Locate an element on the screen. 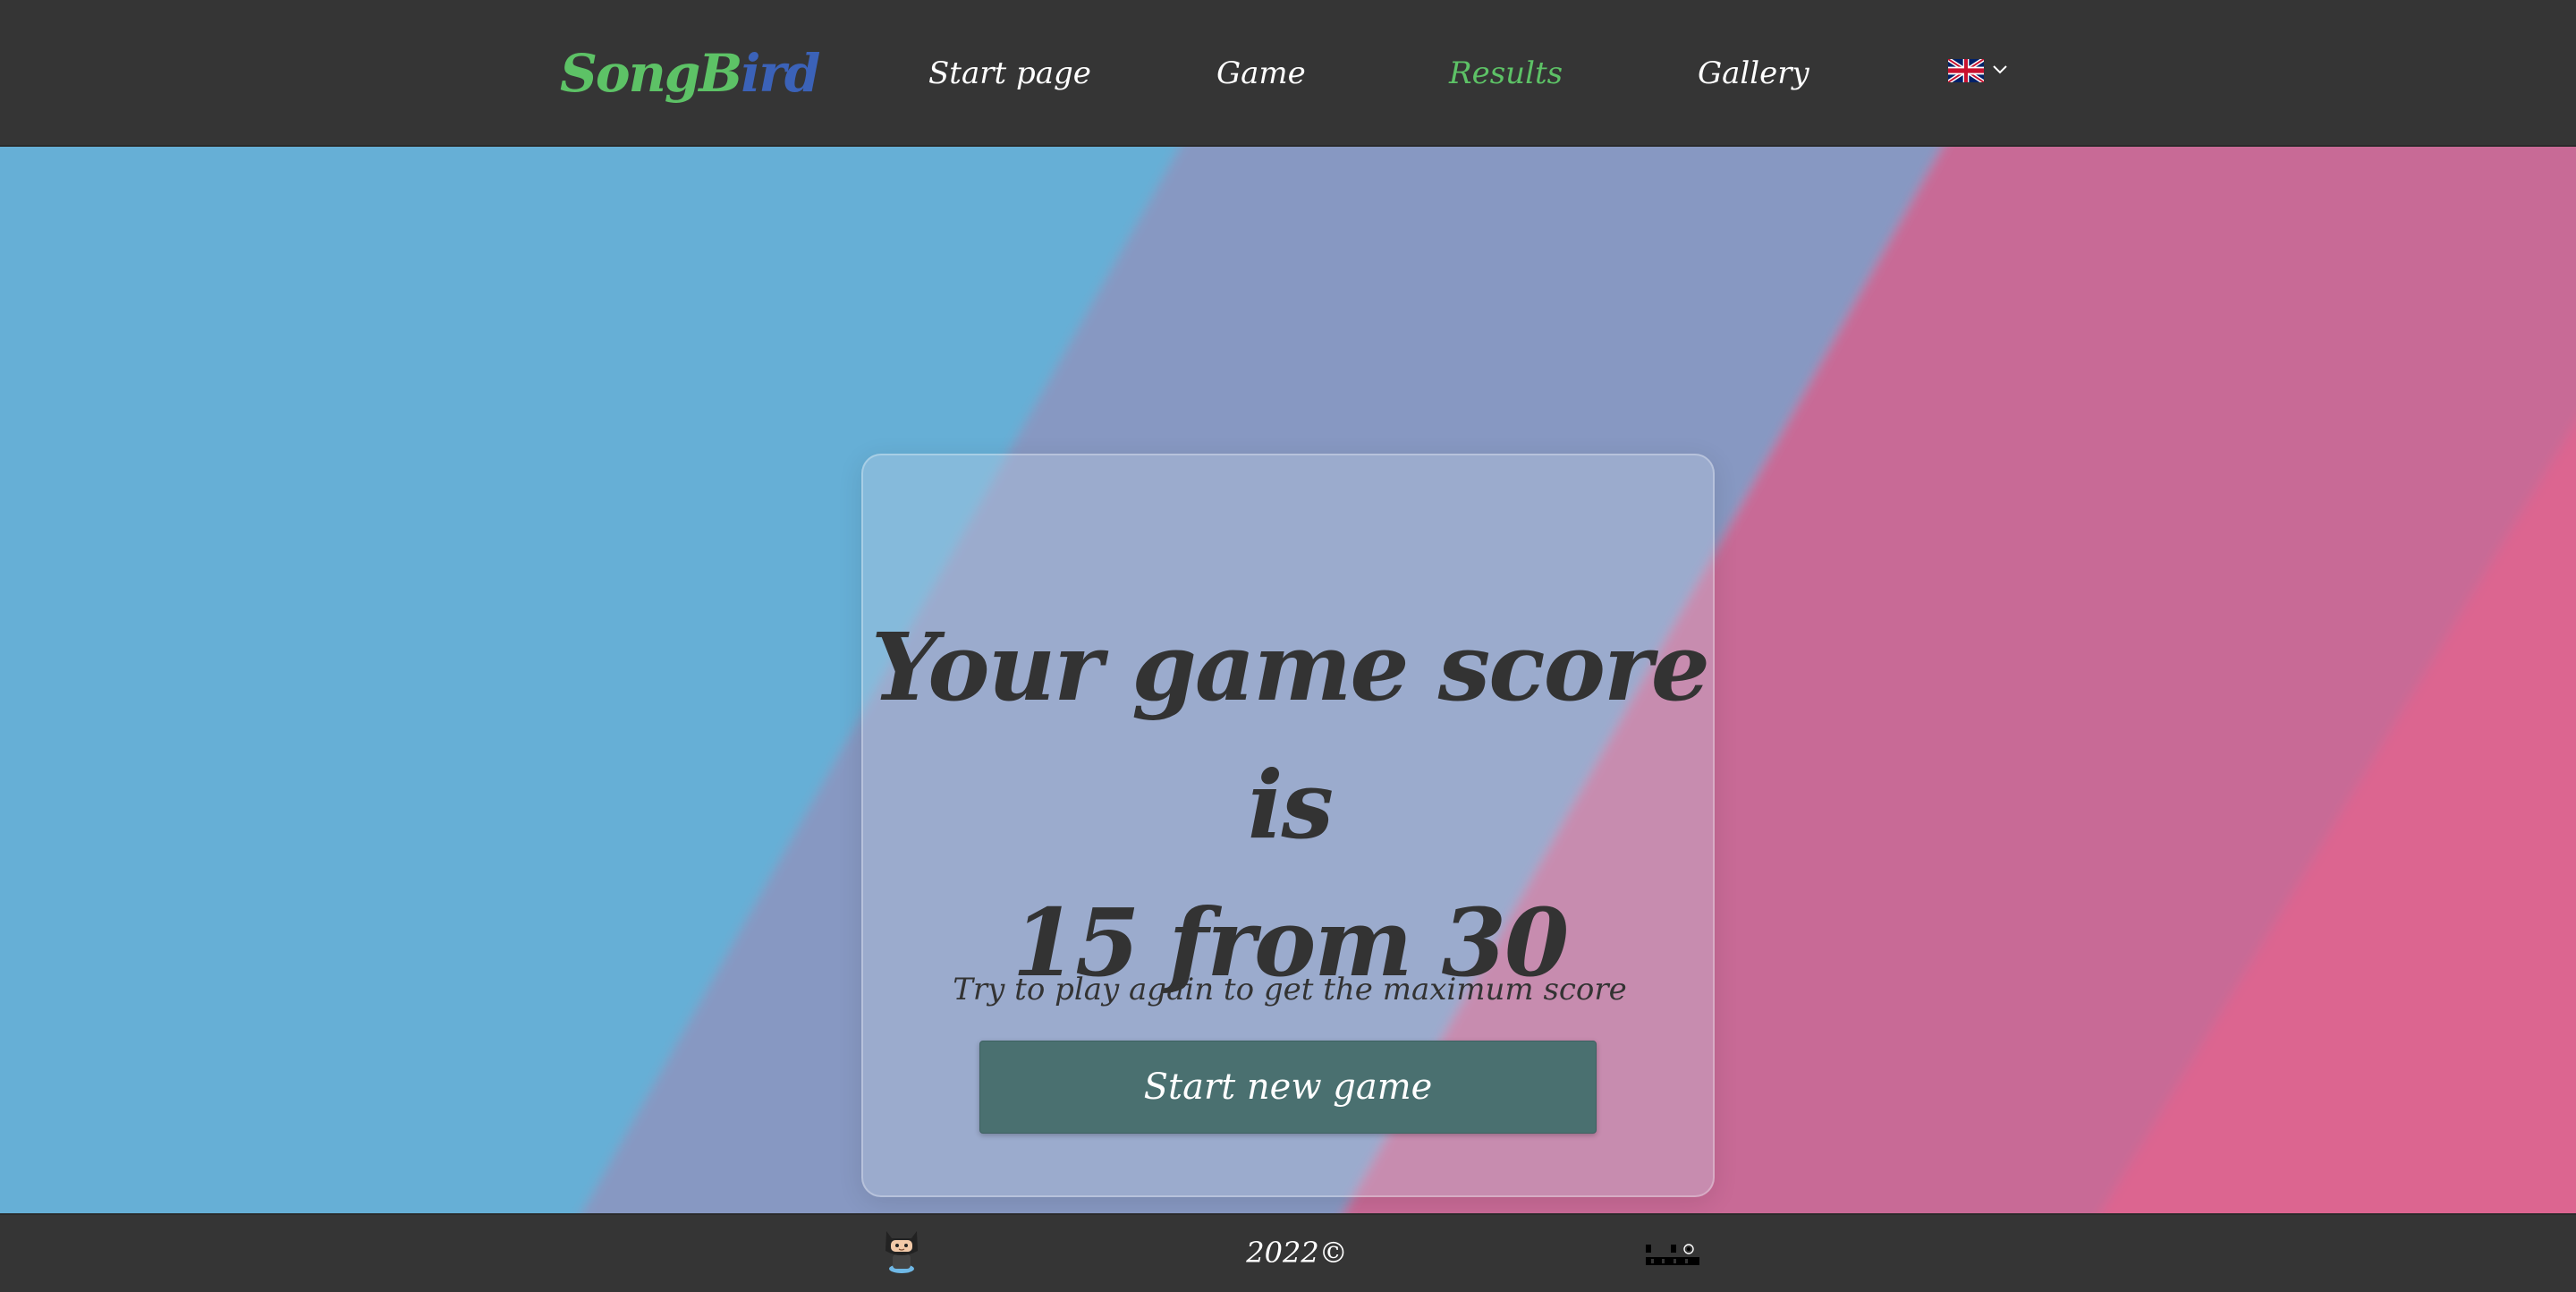 The height and width of the screenshot is (1292, 2576). github-link is located at coordinates (901, 1249).